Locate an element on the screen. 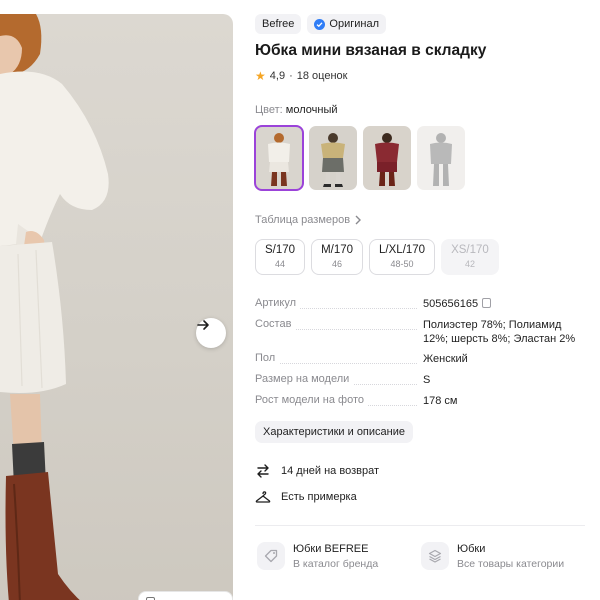 Image resolution: width=600 pixels, height=600 pixels. color-label: Цвет: is located at coordinates (269, 110).